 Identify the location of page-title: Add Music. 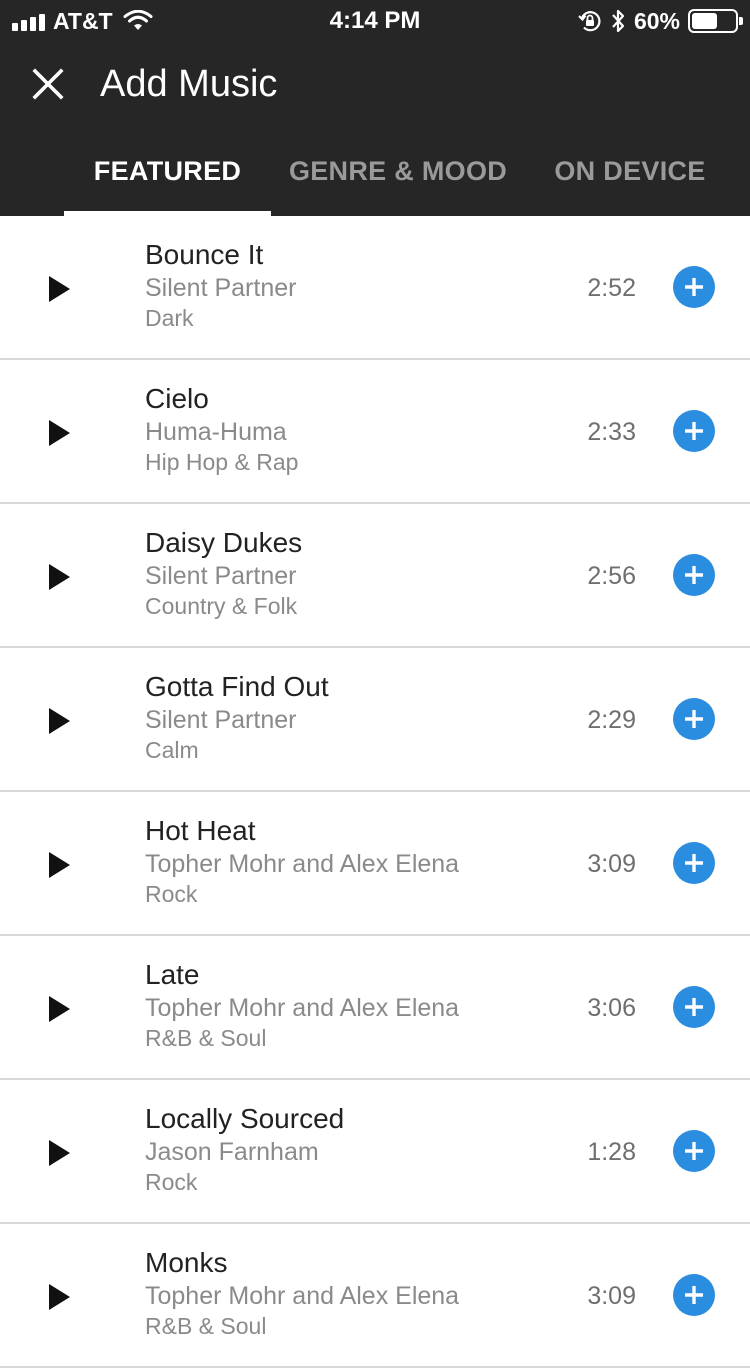
(189, 84).